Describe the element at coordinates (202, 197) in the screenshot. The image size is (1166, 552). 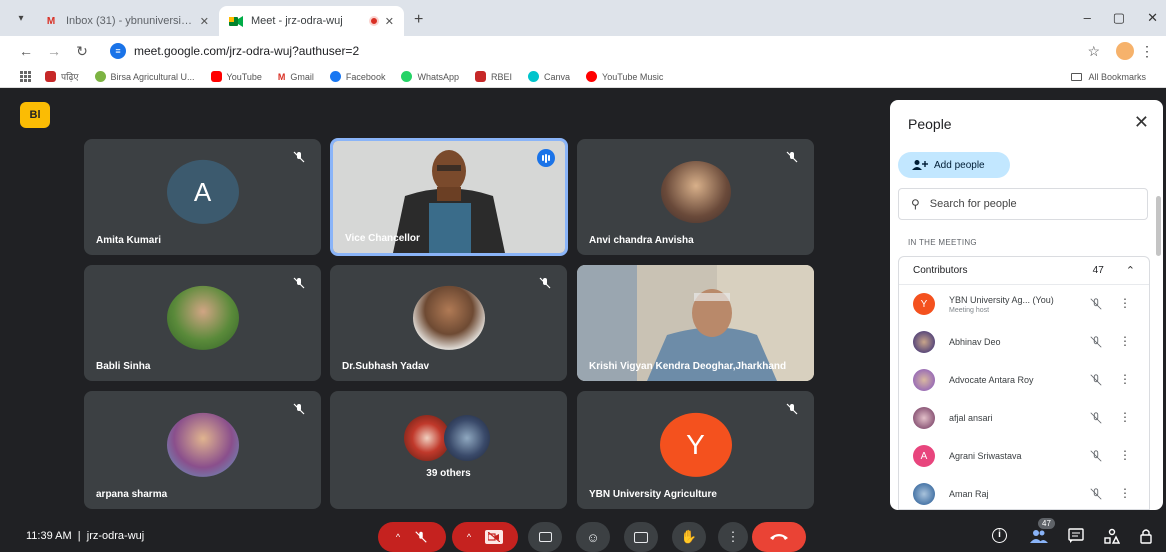
I see `participant-tile: A Amita Kumari` at that location.